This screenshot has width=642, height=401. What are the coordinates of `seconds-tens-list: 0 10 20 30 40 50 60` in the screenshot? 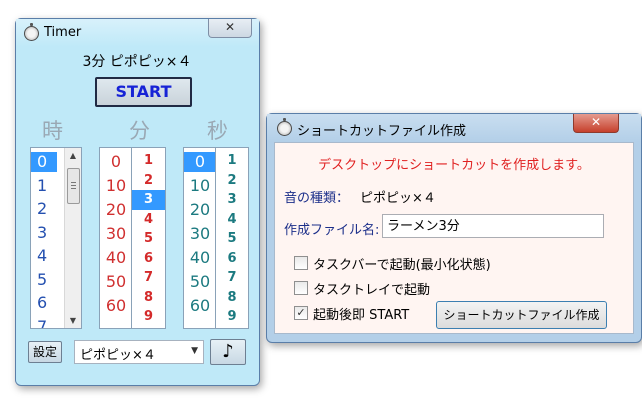 It's located at (200, 238).